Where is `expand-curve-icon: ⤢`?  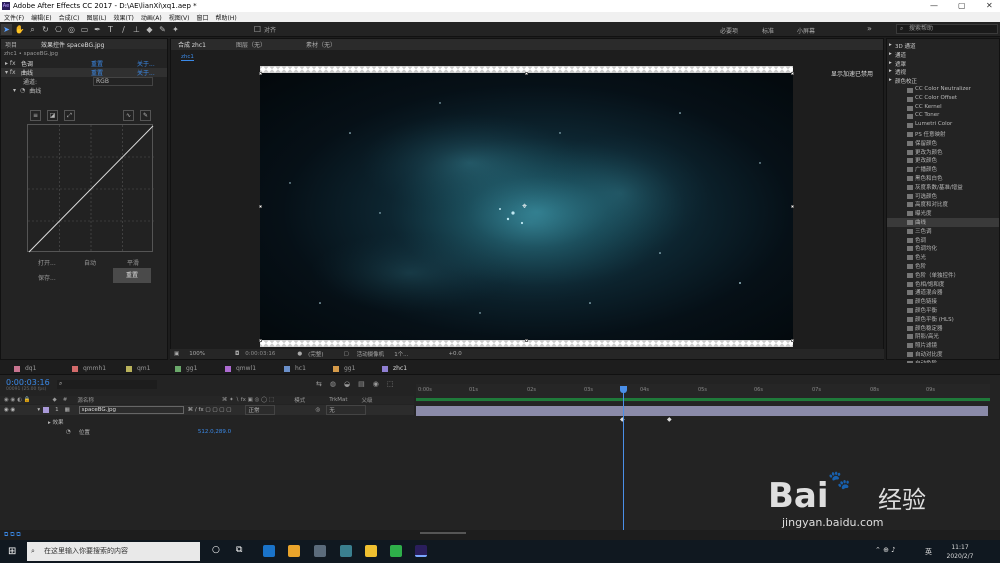 expand-curve-icon: ⤢ is located at coordinates (69, 115).